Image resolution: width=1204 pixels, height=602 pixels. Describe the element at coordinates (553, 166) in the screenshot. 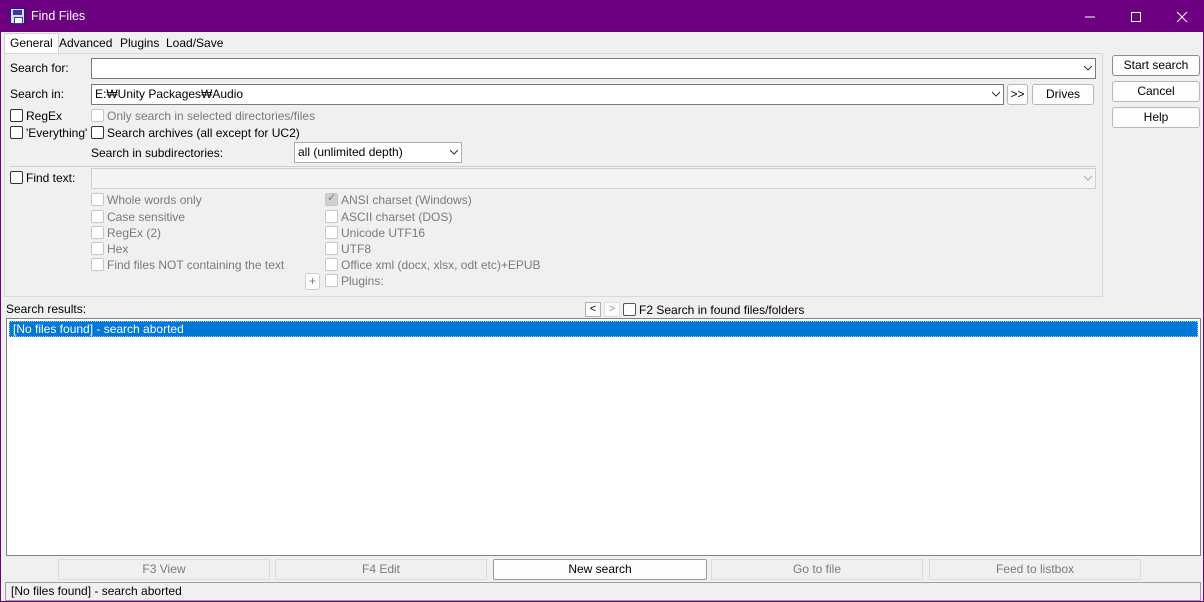

I see `divider` at that location.